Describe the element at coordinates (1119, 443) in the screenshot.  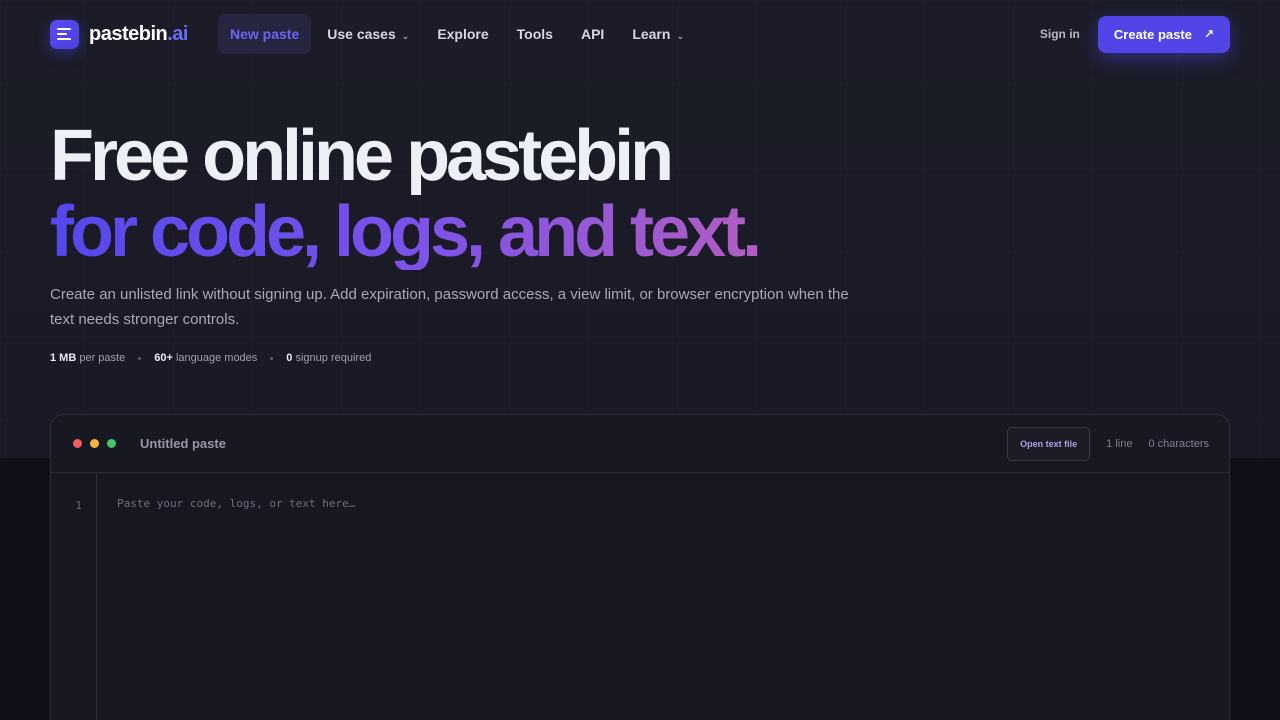
I see `line-count: 1 line` at that location.